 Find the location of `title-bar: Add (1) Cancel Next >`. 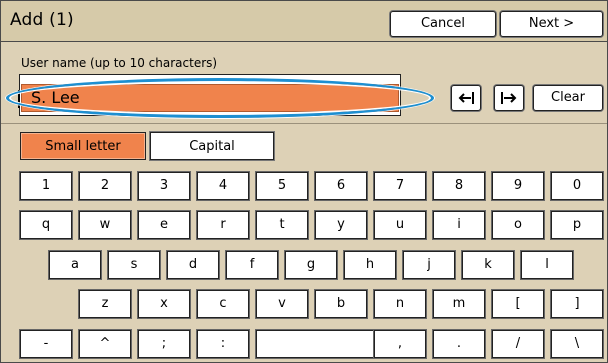

title-bar: Add (1) Cancel Next > is located at coordinates (304, 21).